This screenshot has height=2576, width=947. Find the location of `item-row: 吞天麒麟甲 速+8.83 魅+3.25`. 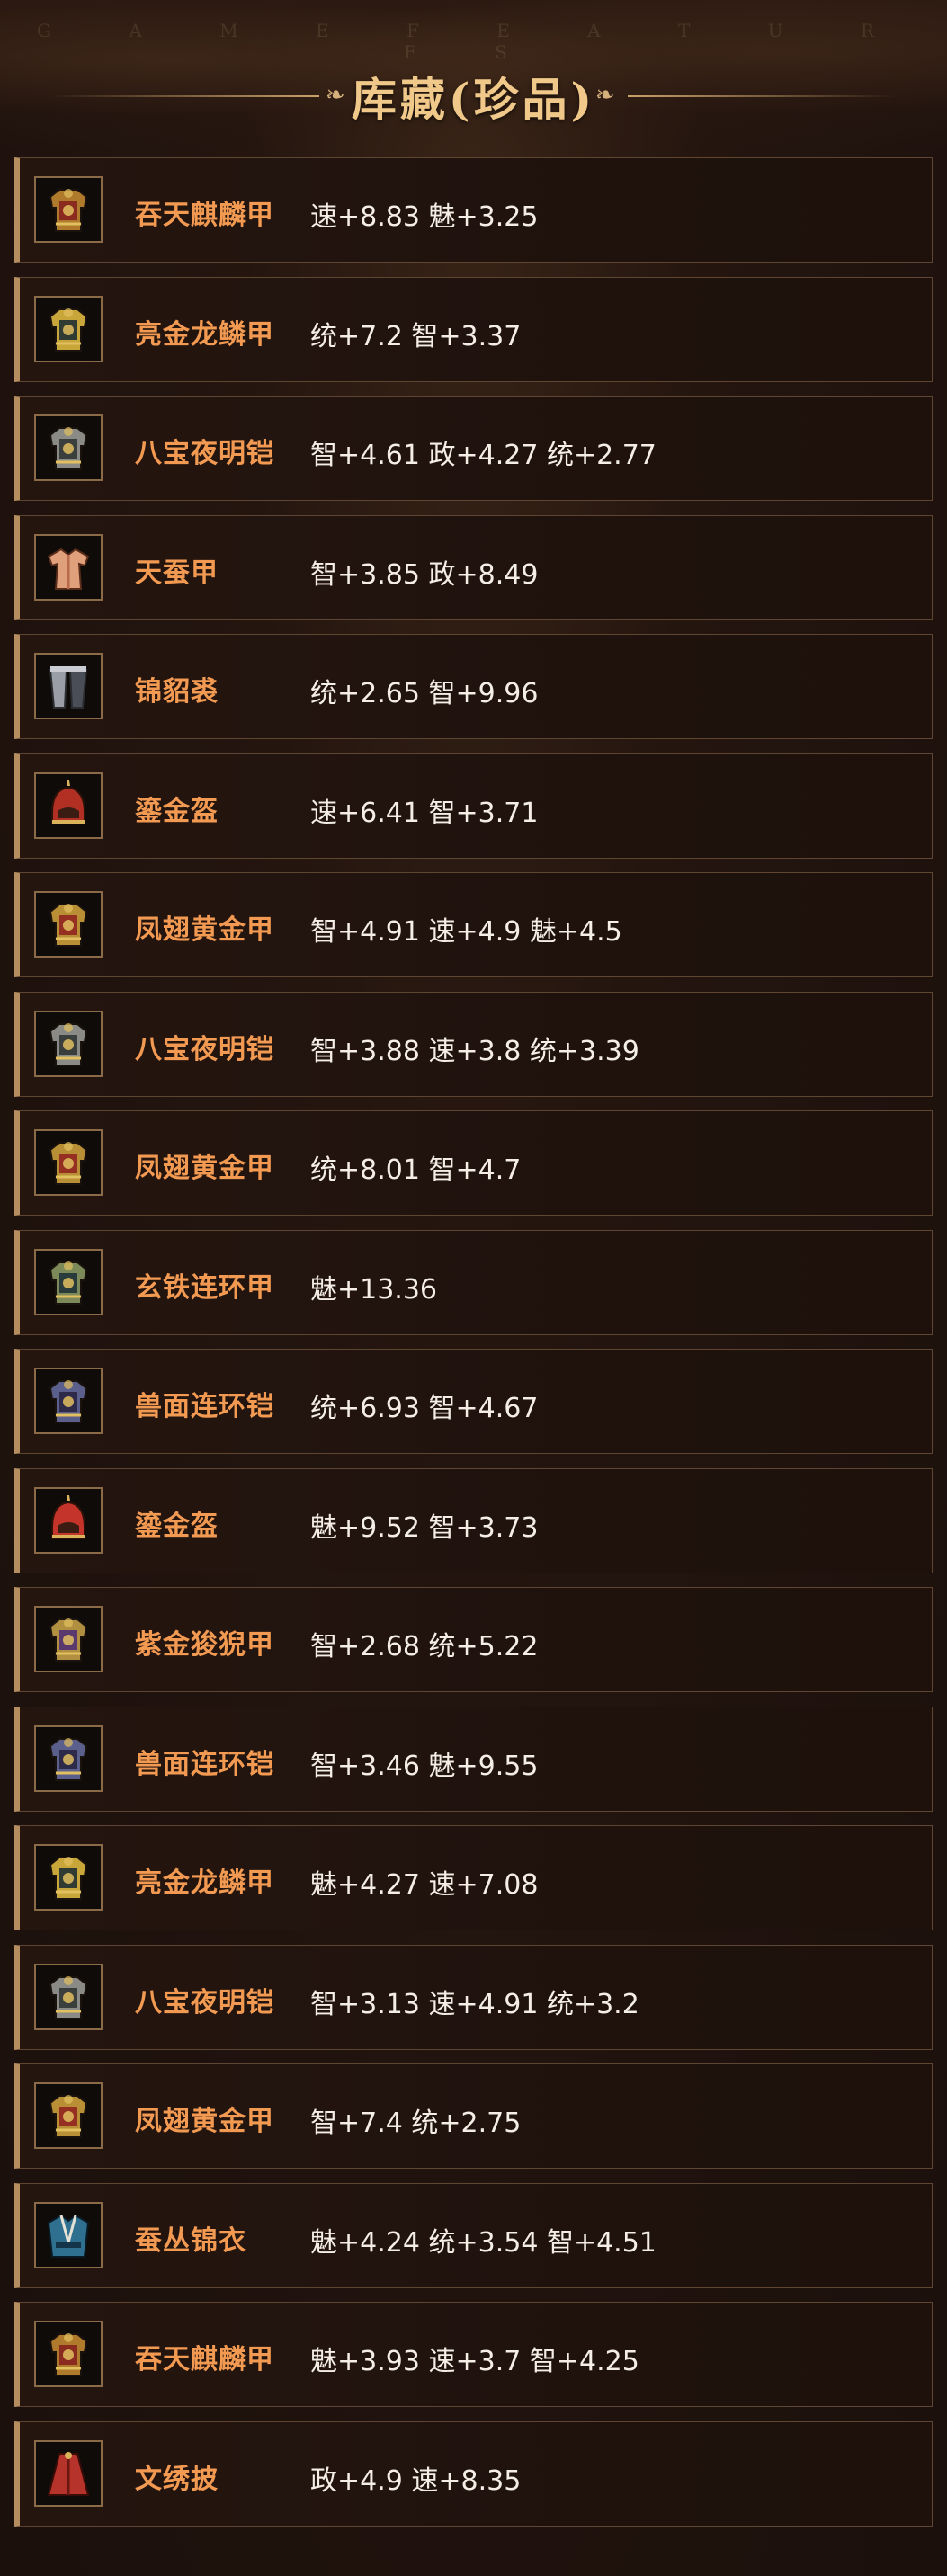

item-row: 吞天麒麟甲 速+8.83 魅+3.25 is located at coordinates (473, 210).